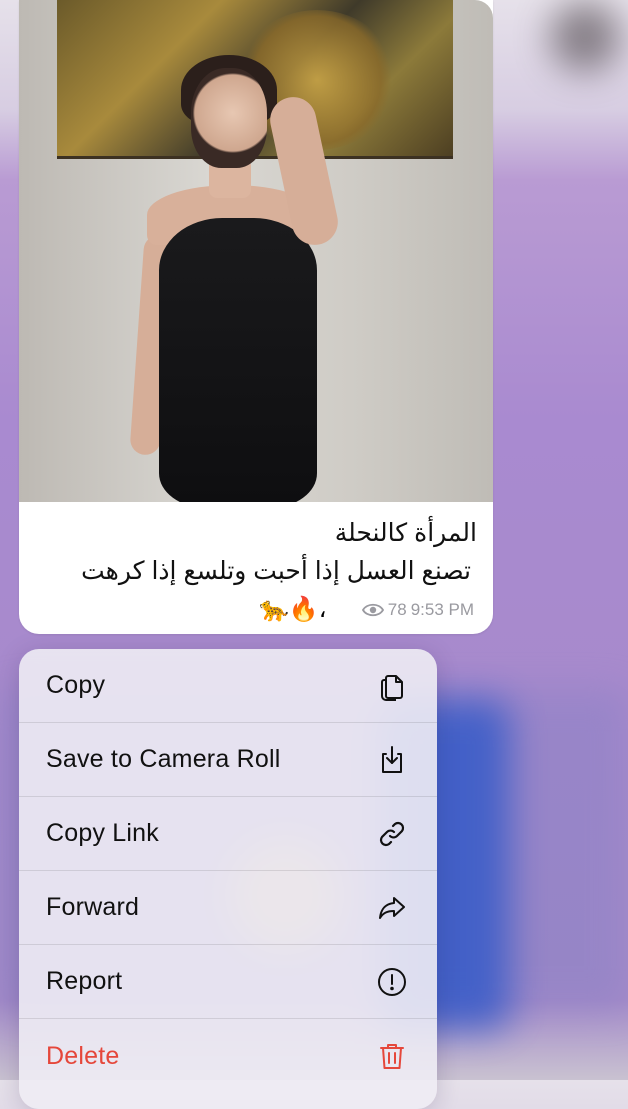 This screenshot has width=628, height=1109. I want to click on caption-line-2: تصنع العسل إذا أحبت وتلسع إذا كرهت, so click(276, 571).